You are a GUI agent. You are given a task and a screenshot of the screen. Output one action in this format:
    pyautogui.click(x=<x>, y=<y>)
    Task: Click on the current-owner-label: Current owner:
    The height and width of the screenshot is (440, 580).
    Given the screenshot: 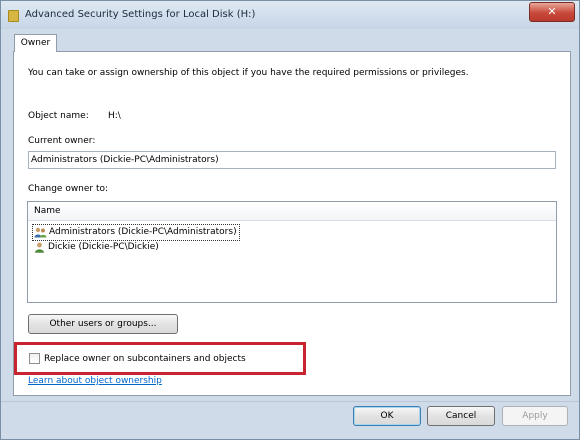 What is the action you would take?
    pyautogui.click(x=62, y=141)
    